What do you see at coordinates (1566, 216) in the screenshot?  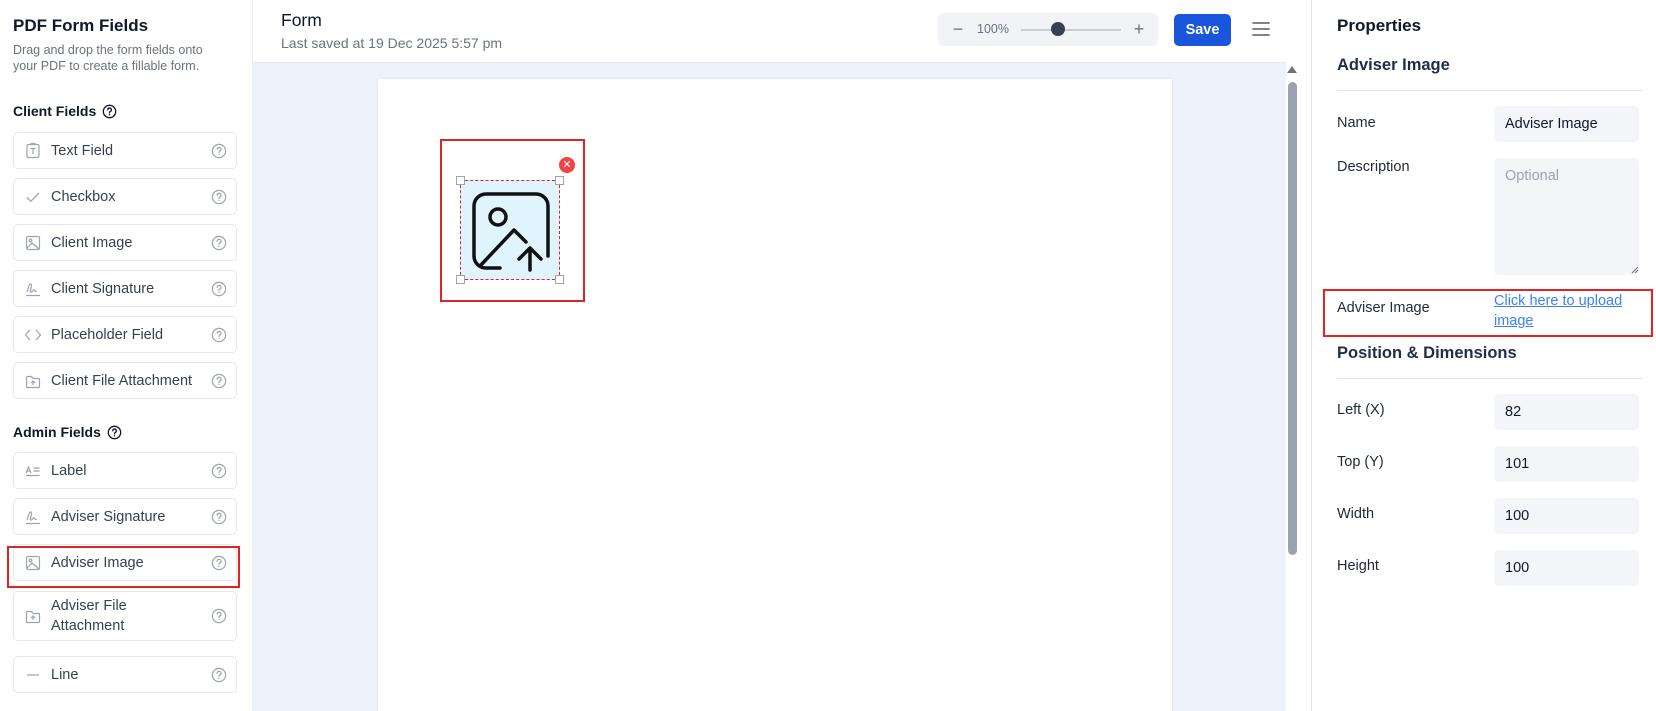 I see `description-textarea` at bounding box center [1566, 216].